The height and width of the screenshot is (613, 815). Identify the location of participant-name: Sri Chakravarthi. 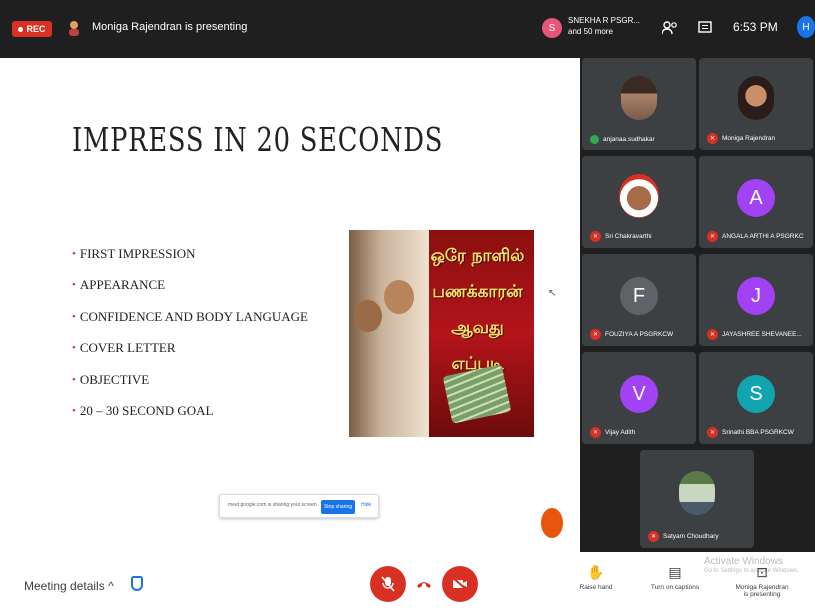
(628, 236).